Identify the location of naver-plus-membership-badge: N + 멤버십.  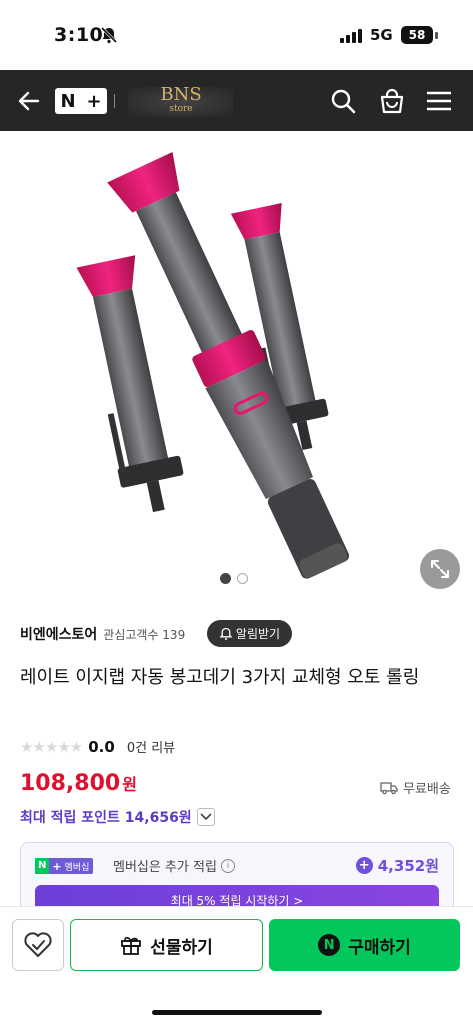
(64, 866).